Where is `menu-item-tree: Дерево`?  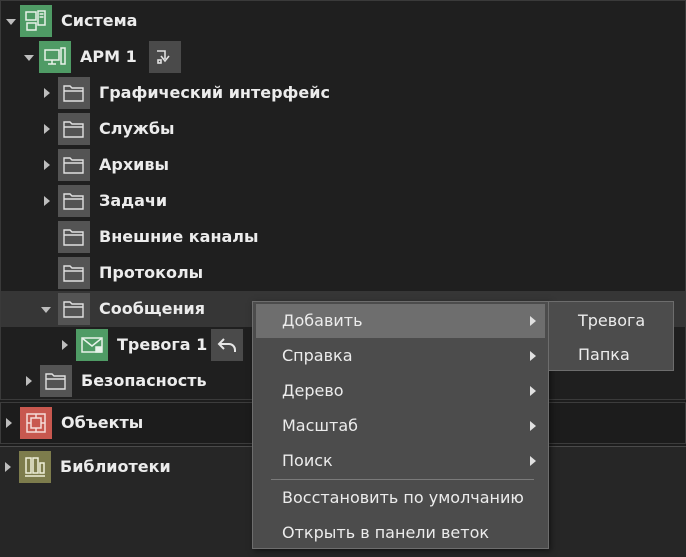
menu-item-tree: Дерево is located at coordinates (400, 391).